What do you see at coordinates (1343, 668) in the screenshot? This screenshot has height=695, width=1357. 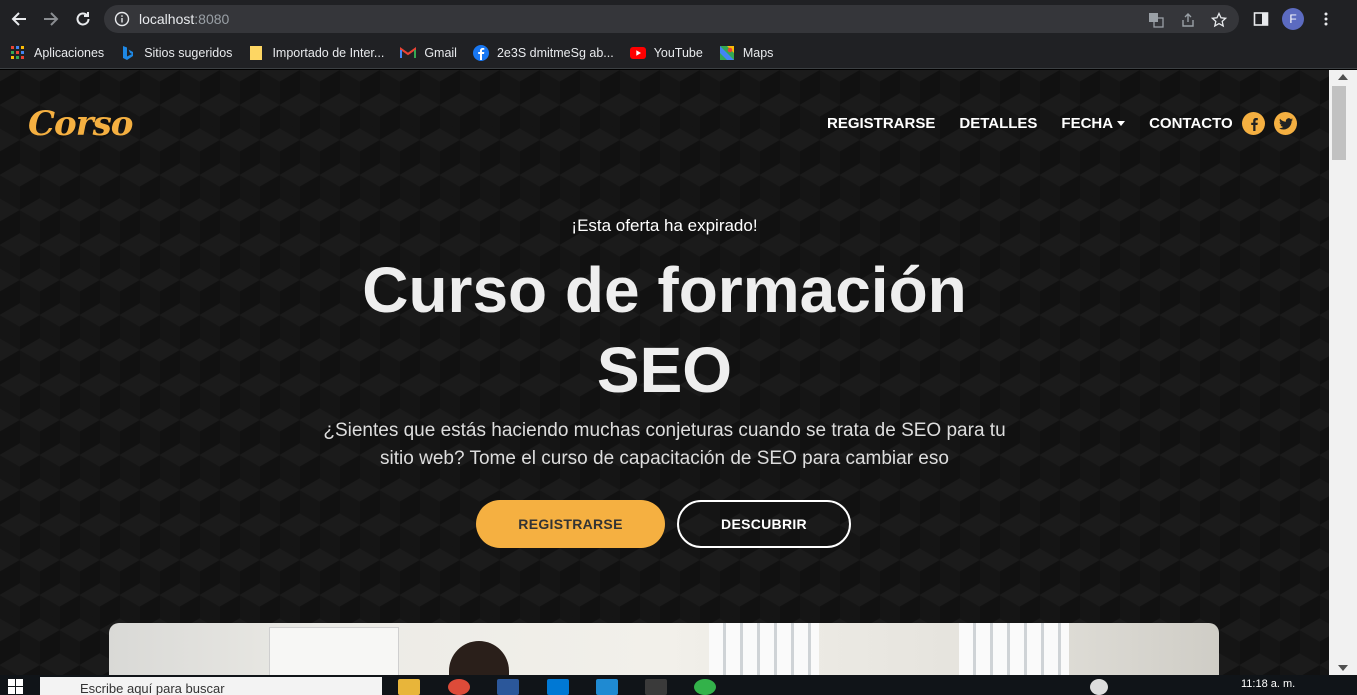 I see `scroll-down-icon` at bounding box center [1343, 668].